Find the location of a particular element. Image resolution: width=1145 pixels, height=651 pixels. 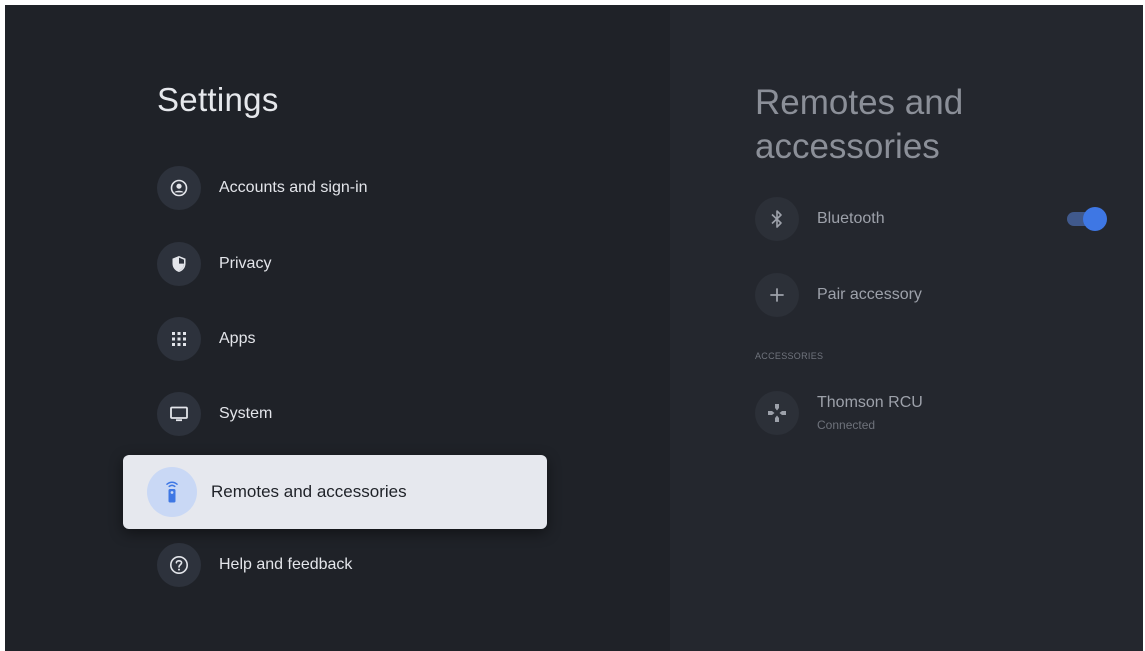

menu-item-remotes-accessories: Remotes and accessories is located at coordinates (335, 492).